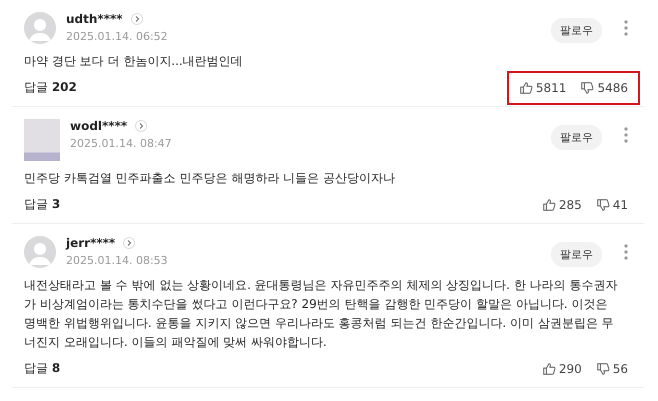 This screenshot has width=658, height=401. Describe the element at coordinates (50, 87) in the screenshot. I see `reply-link: 답글 202` at that location.